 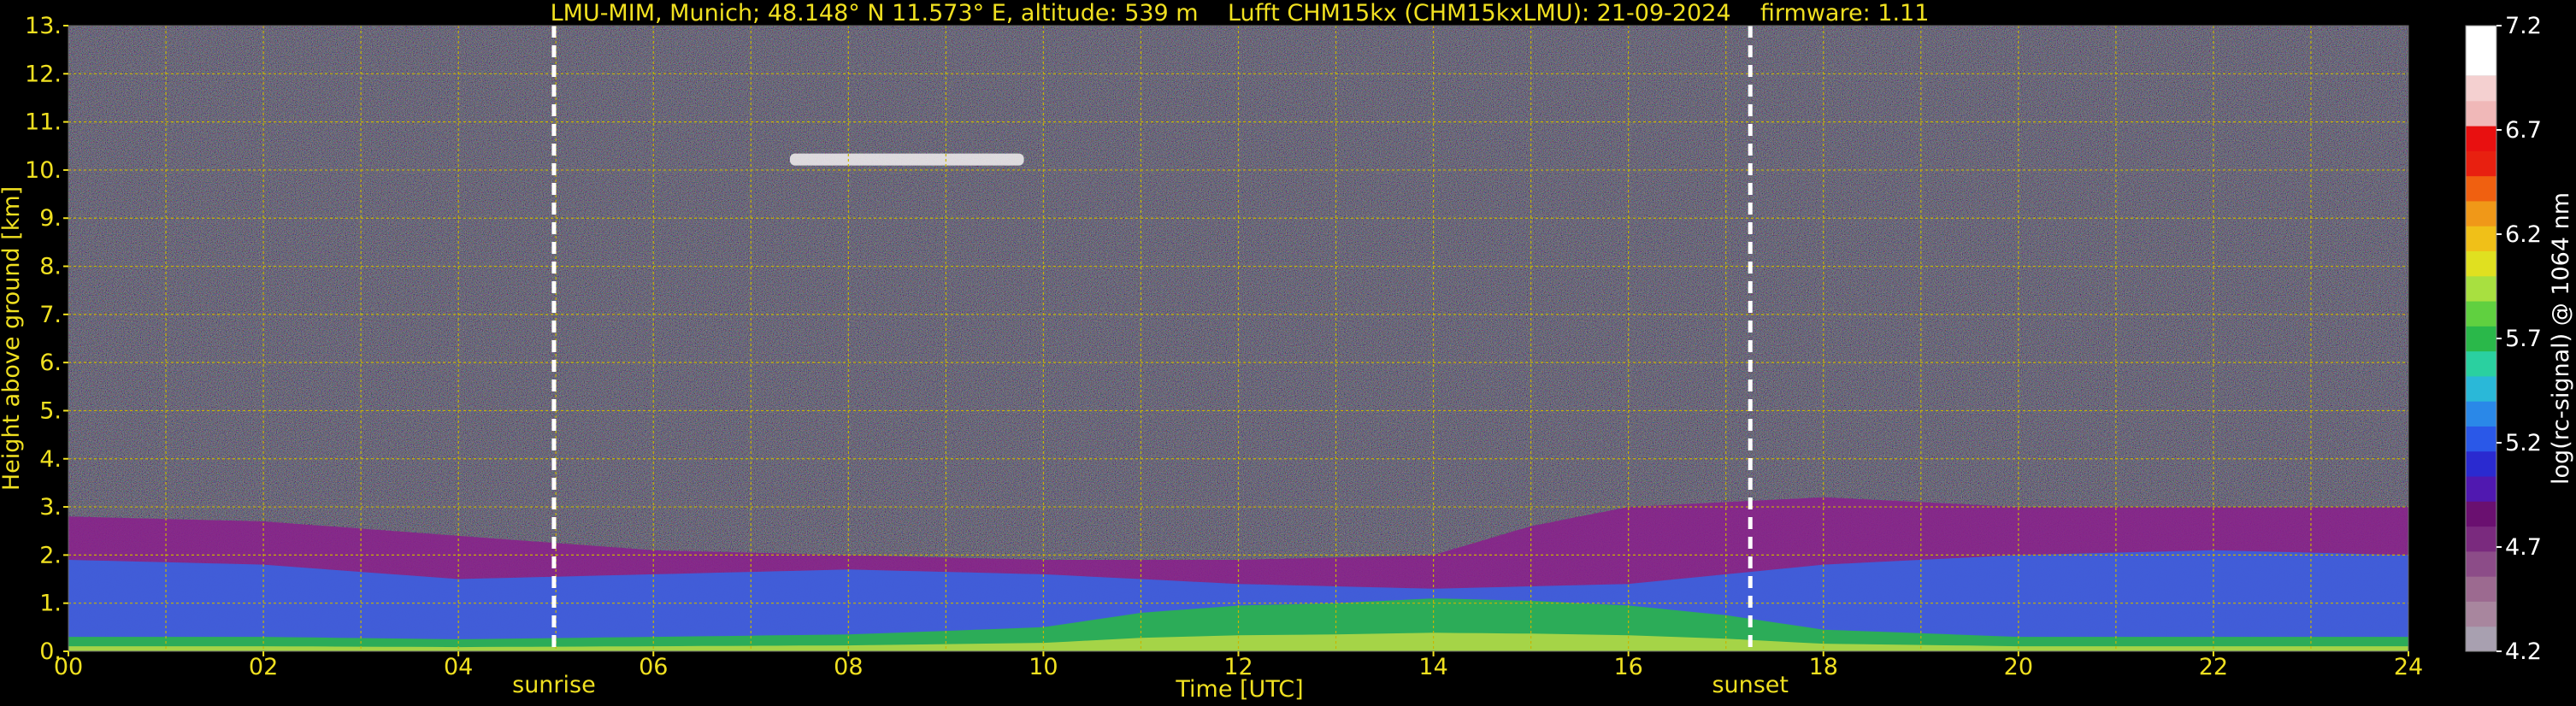 What do you see at coordinates (51, 218) in the screenshot?
I see `y-tick-label: 9.` at bounding box center [51, 218].